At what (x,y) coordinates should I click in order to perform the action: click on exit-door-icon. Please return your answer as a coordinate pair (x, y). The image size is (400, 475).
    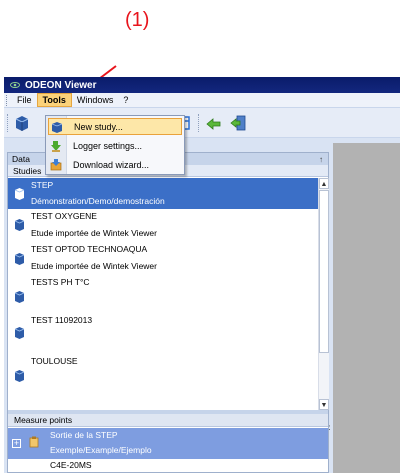
    Looking at the image, I should click on (238, 123).